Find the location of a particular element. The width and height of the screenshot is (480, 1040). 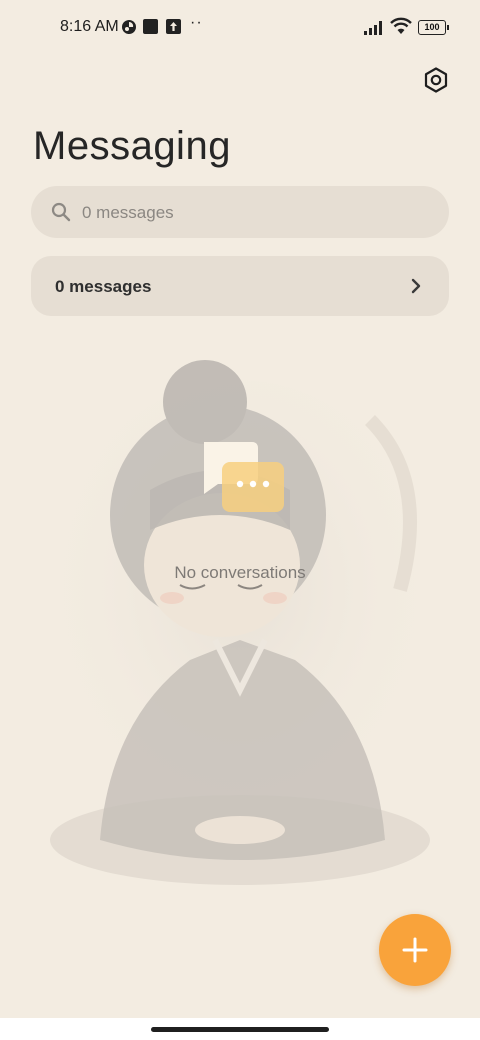

messages-row: 0 messages is located at coordinates (240, 286).